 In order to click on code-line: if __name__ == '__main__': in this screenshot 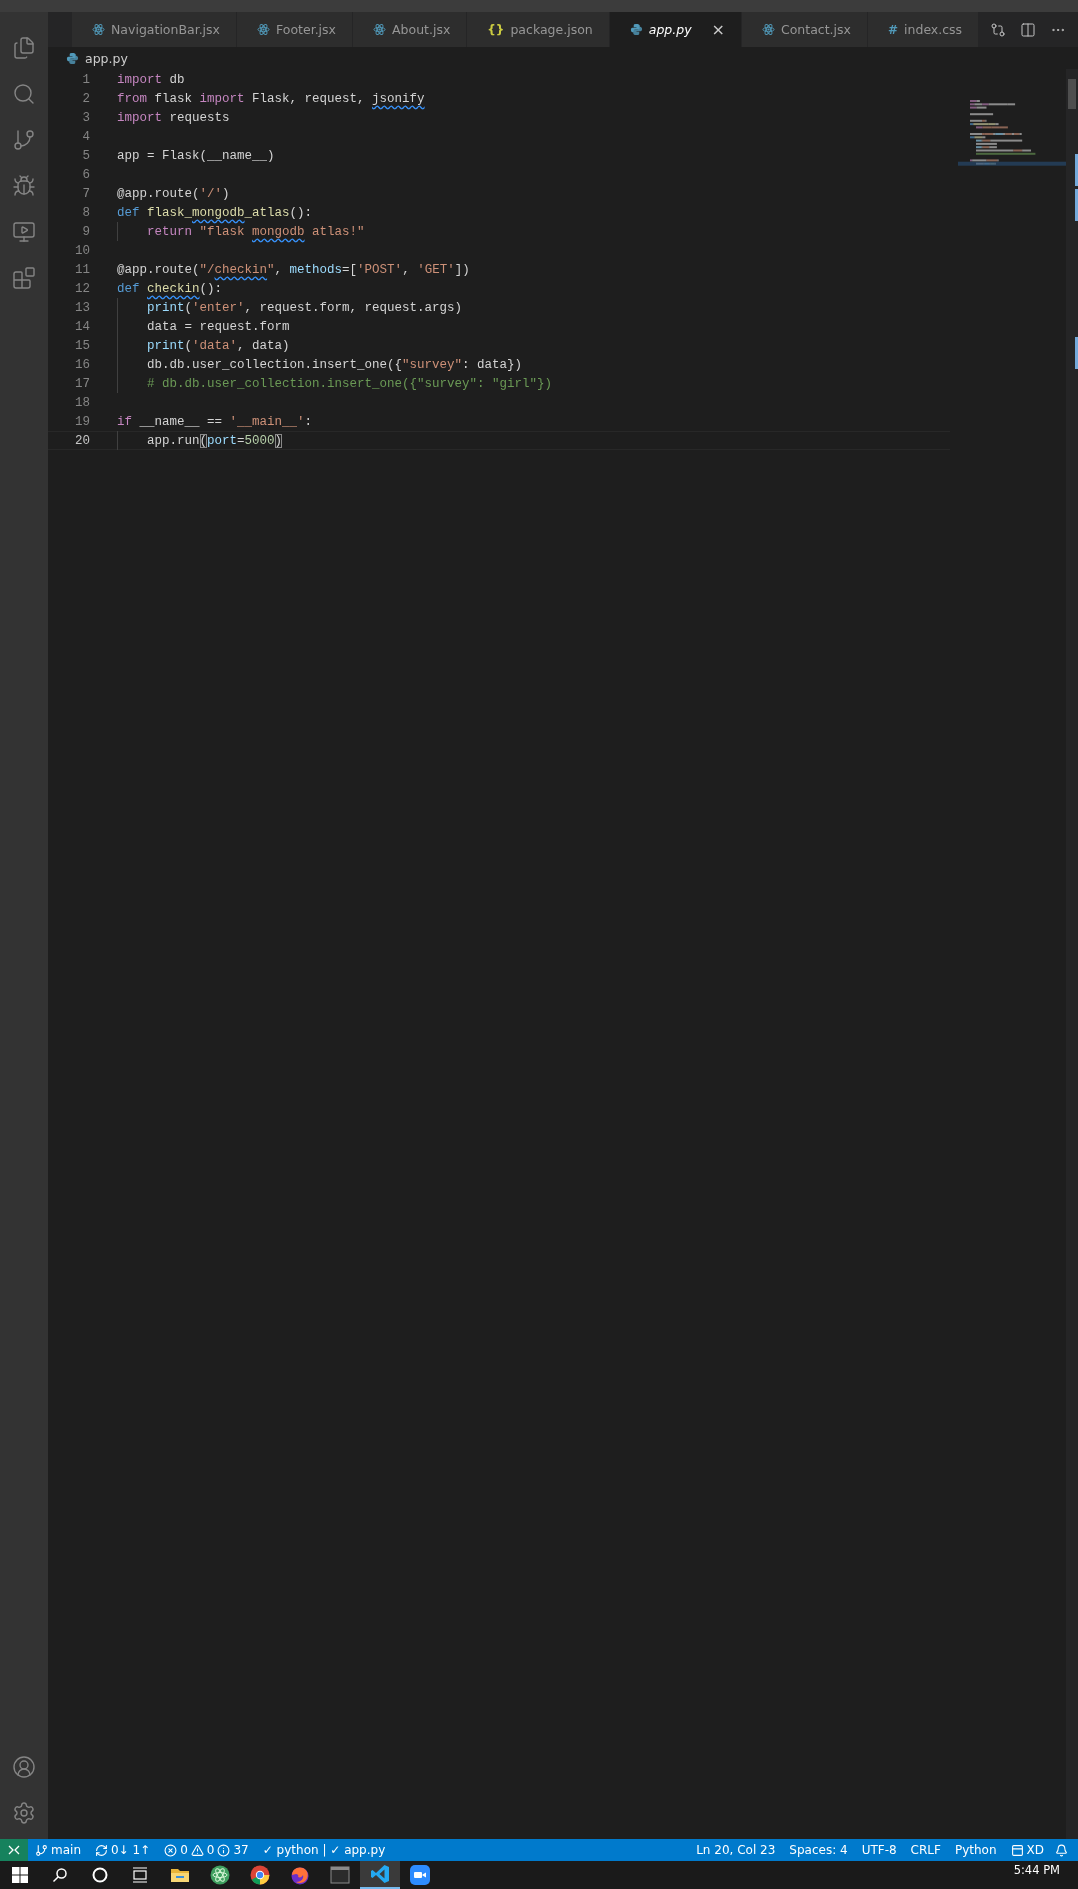, I will do `click(215, 421)`.